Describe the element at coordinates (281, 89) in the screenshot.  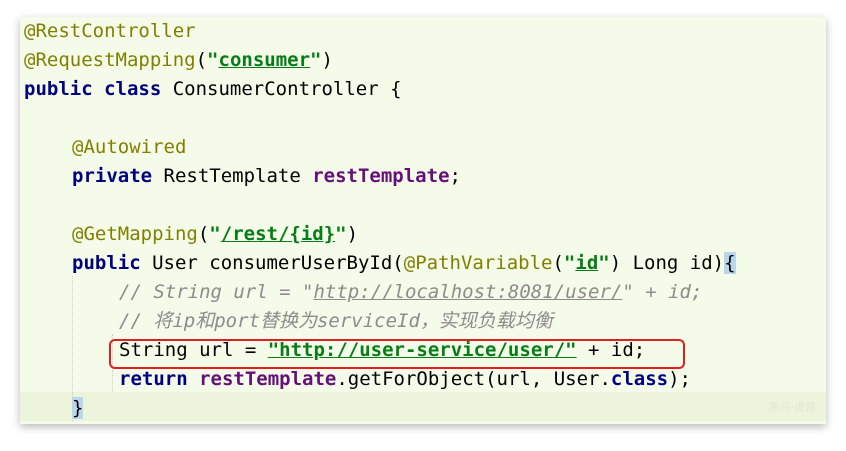
I see `class-name: ConsumerController {` at that location.